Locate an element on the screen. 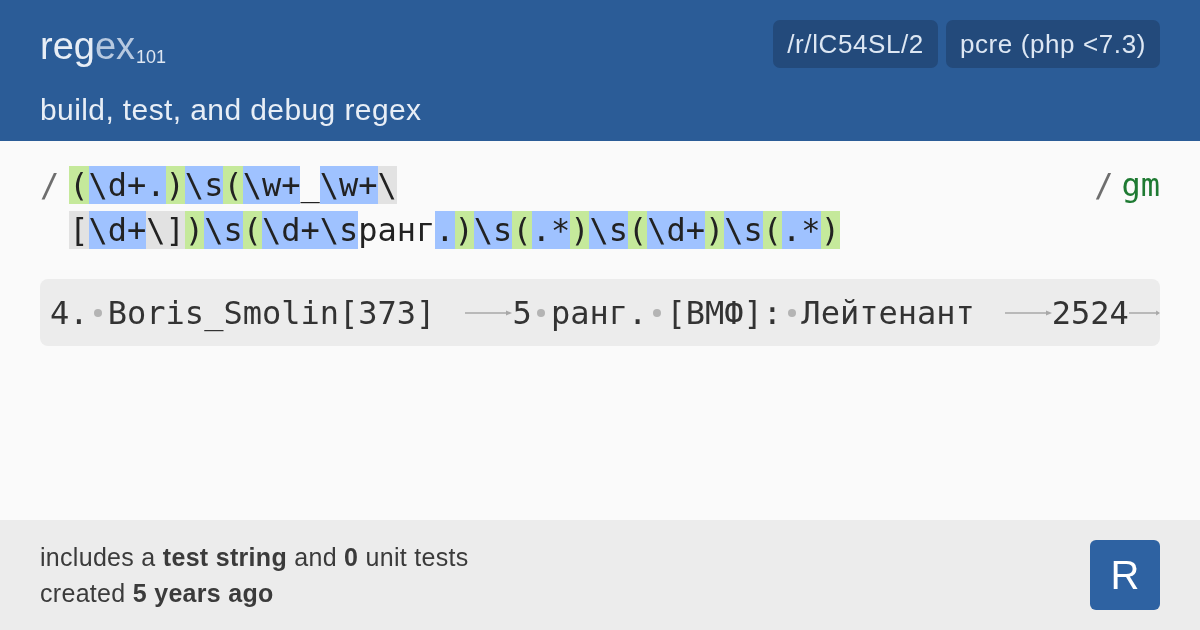 The height and width of the screenshot is (630, 1200). test-string-text: 2524 is located at coordinates (1090, 313).